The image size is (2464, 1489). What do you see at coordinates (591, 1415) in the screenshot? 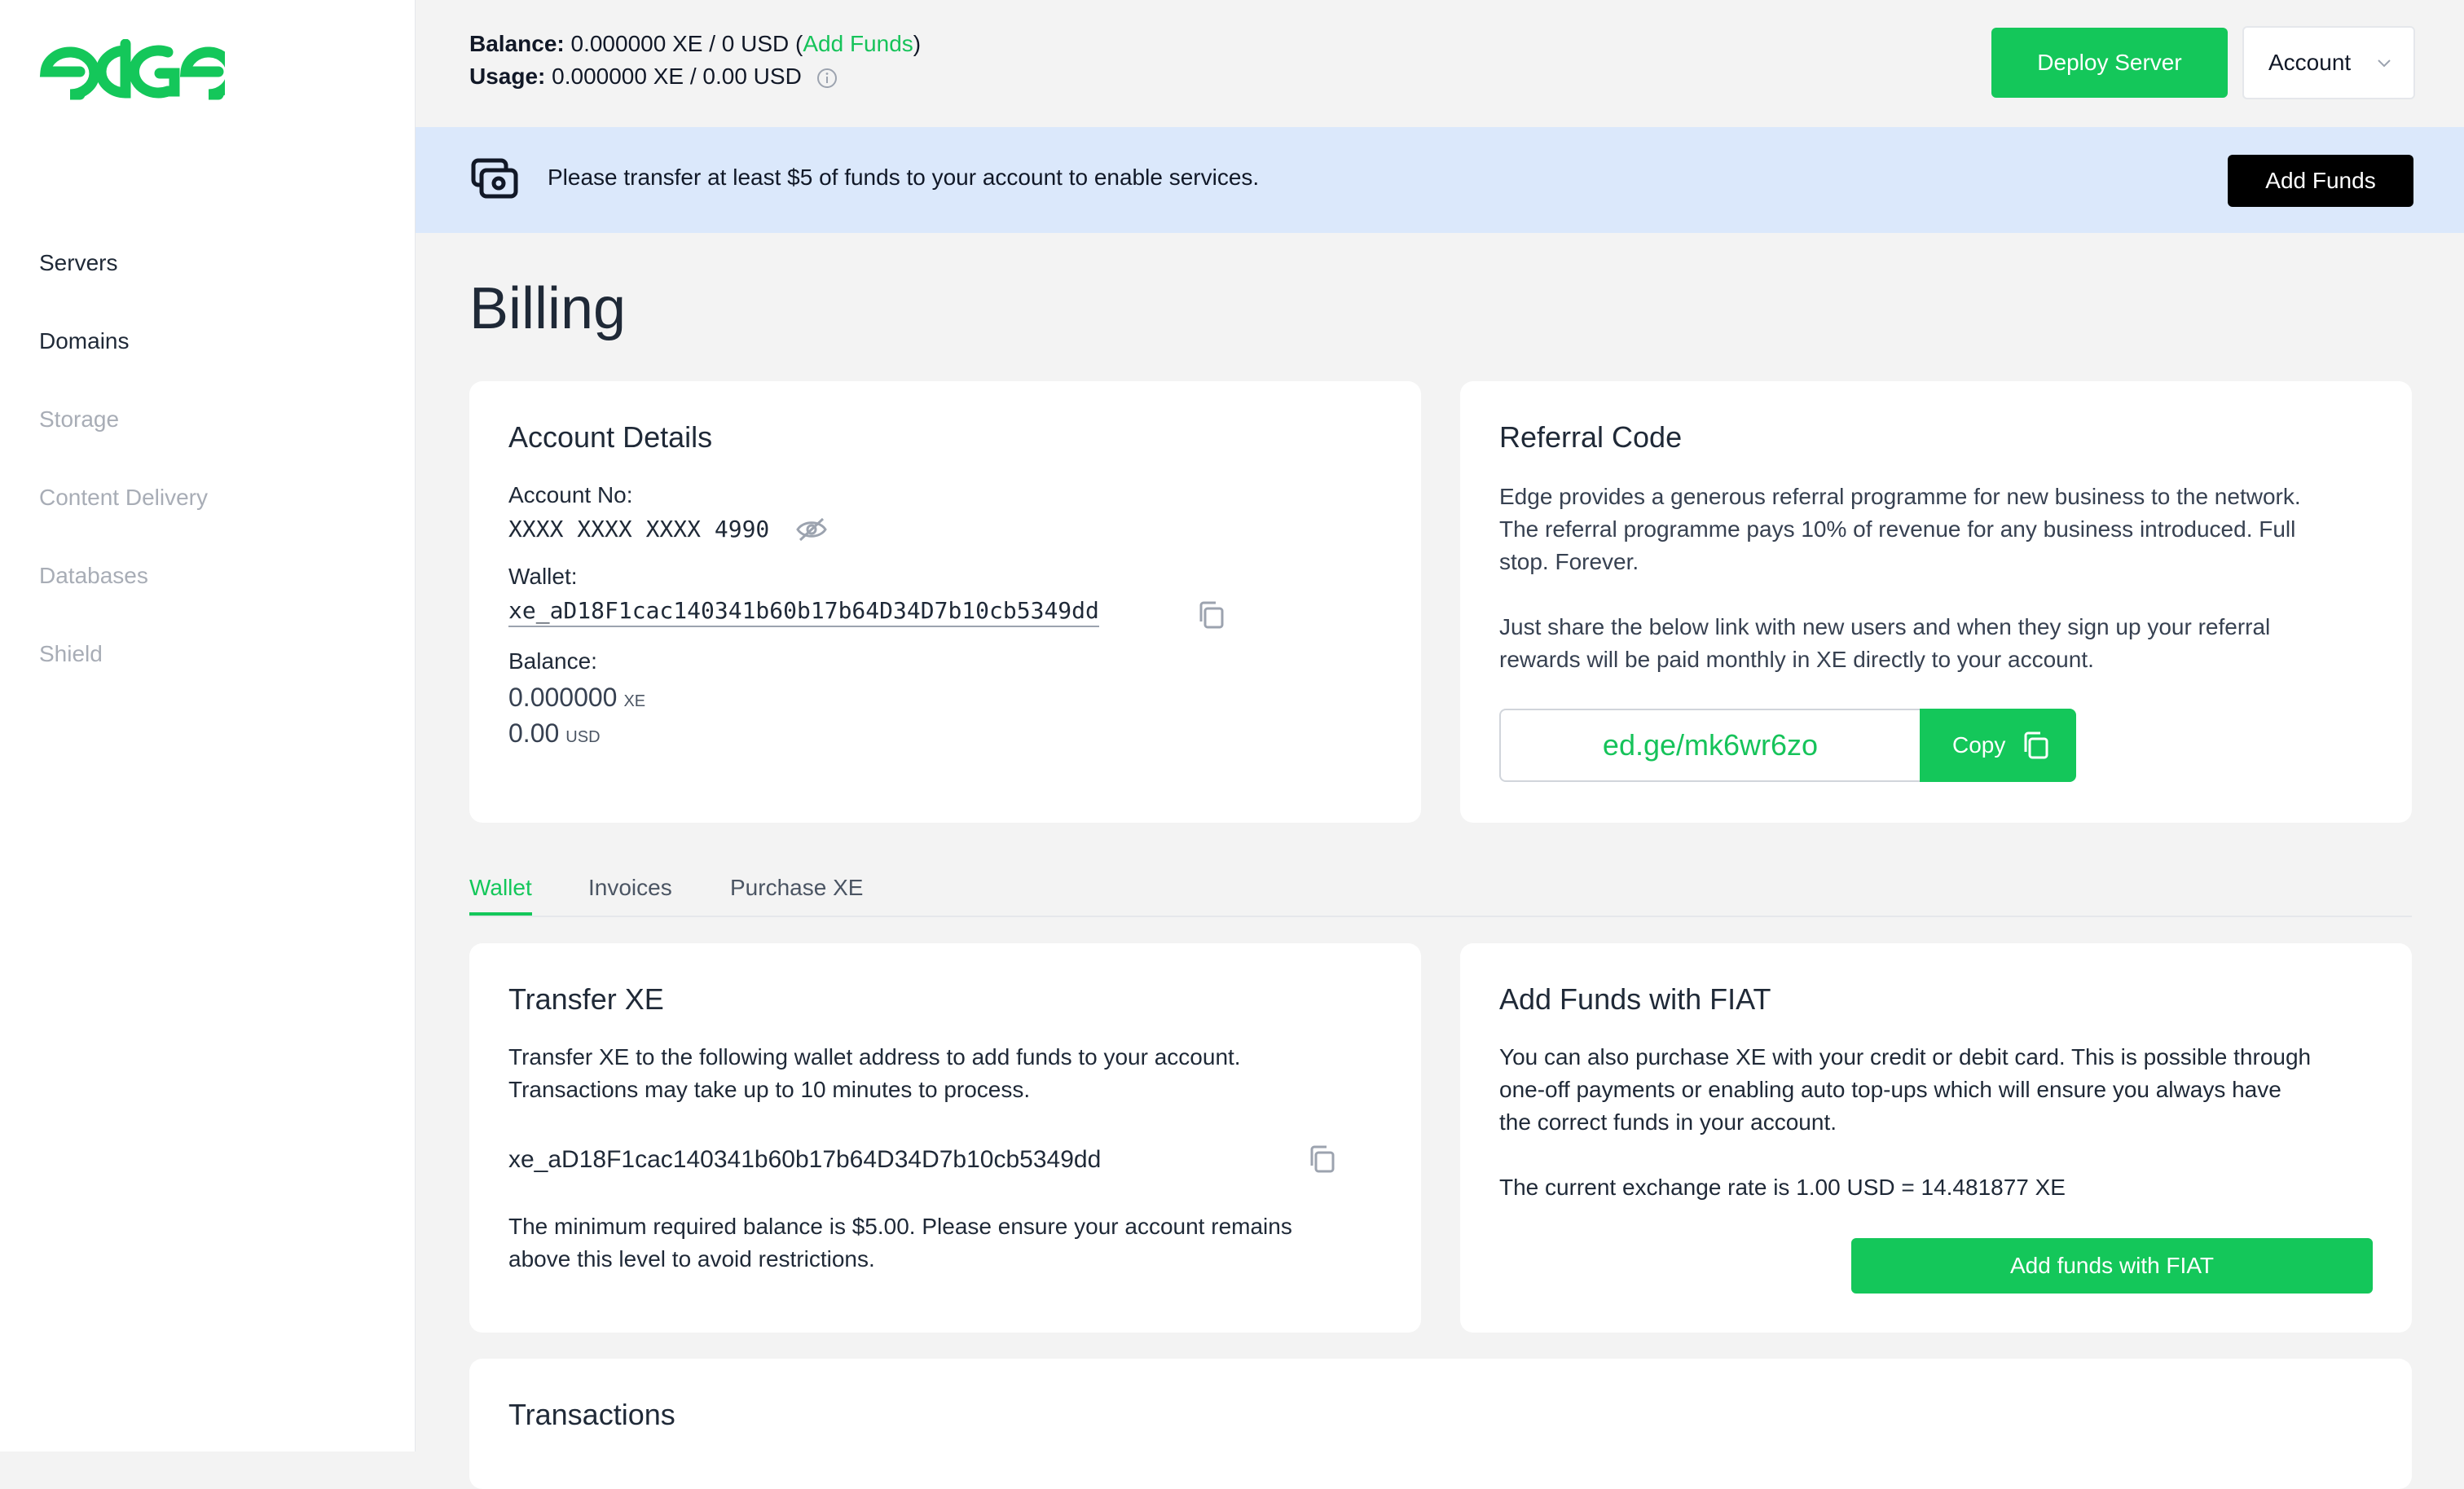
I see `transactions-title: Transactions` at bounding box center [591, 1415].